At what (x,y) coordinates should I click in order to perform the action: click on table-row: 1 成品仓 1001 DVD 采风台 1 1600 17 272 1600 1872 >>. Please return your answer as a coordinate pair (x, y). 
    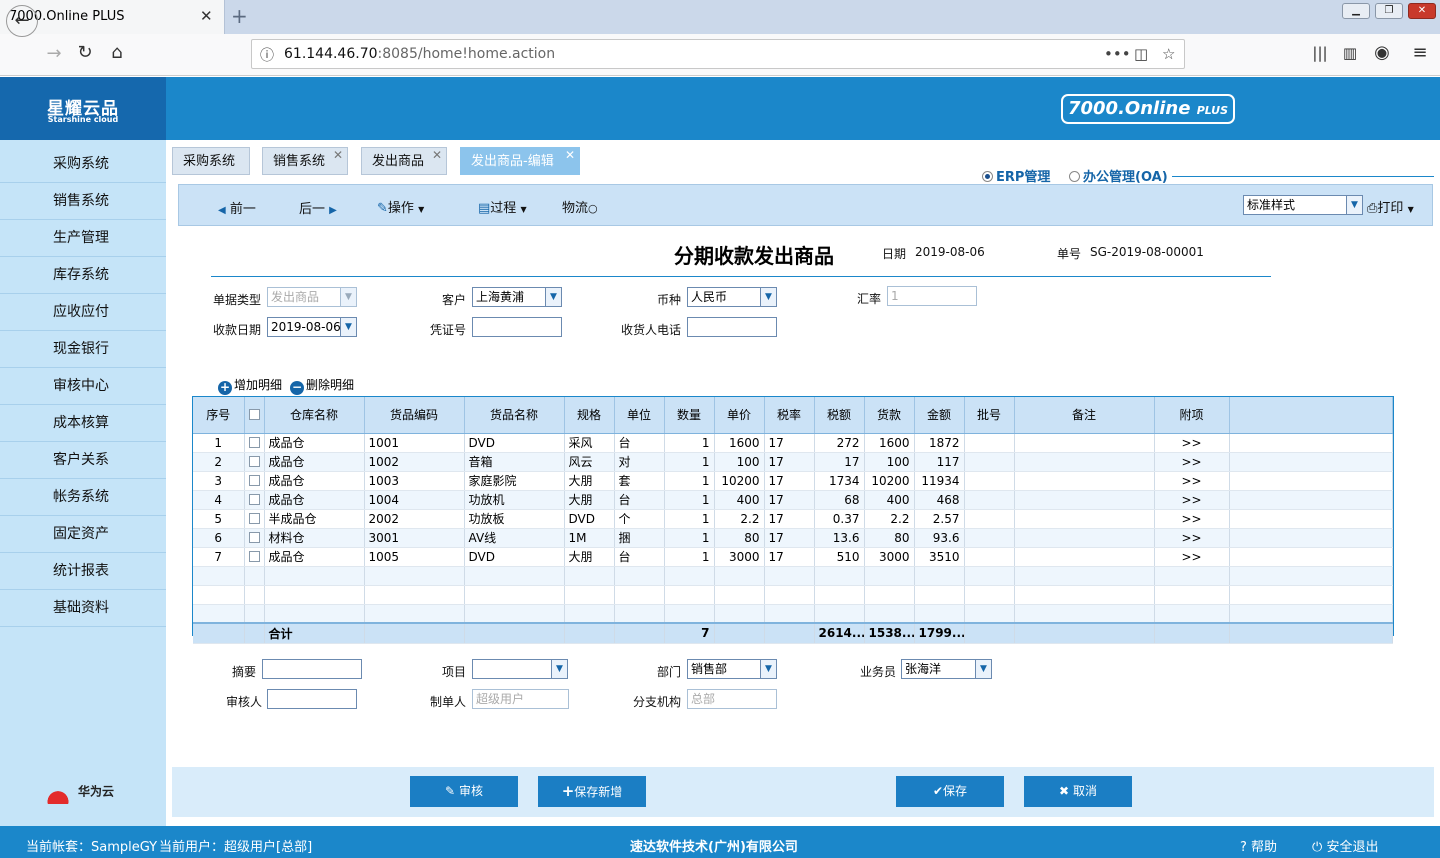
    Looking at the image, I should click on (793, 443).